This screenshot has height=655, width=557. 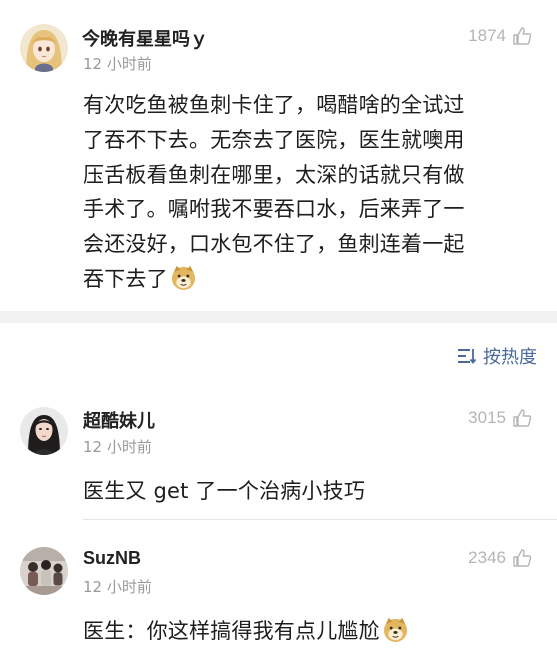 I want to click on sort-by-heat-button: 按热度, so click(x=497, y=356).